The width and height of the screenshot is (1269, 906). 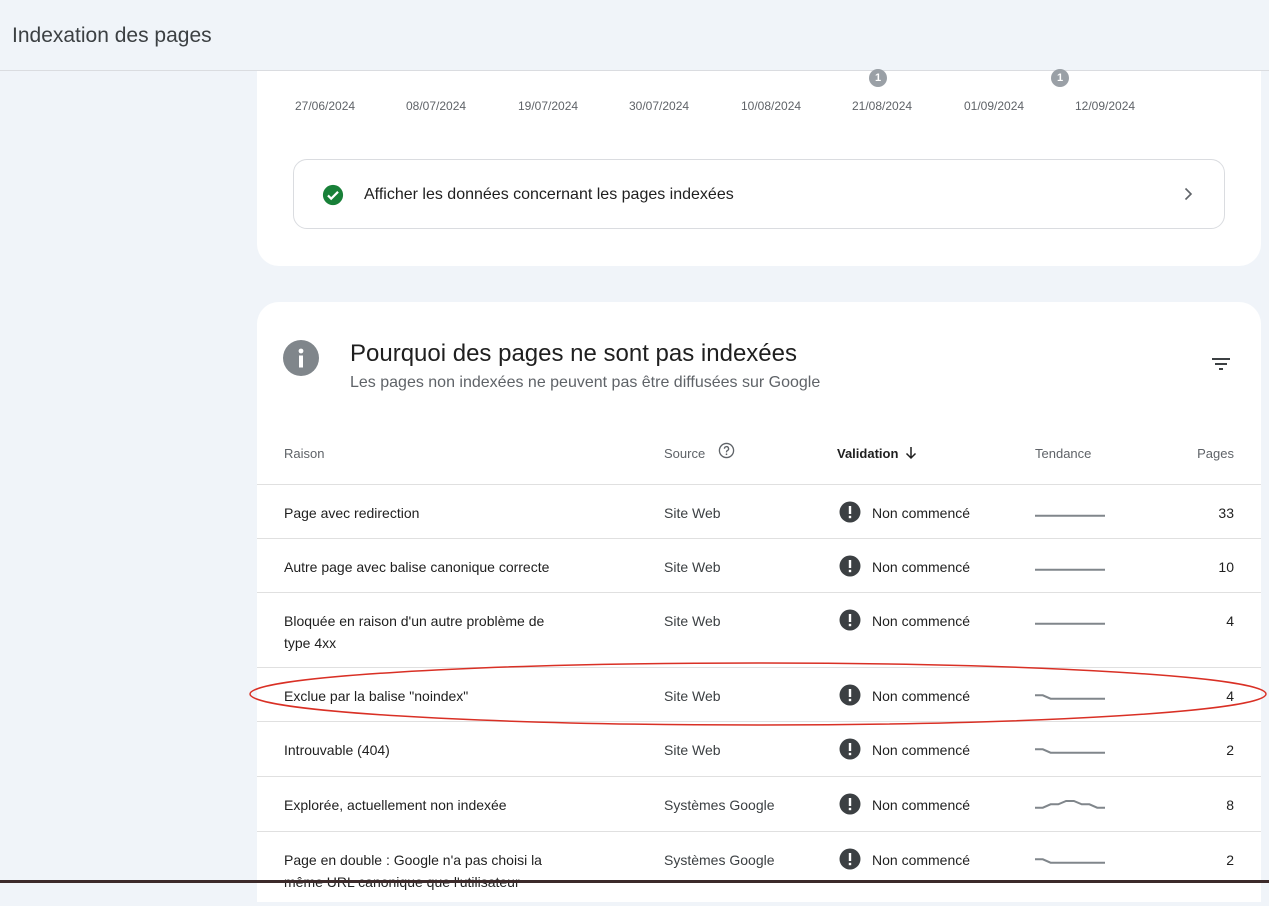 I want to click on pages-count: 10, so click(x=1226, y=567).